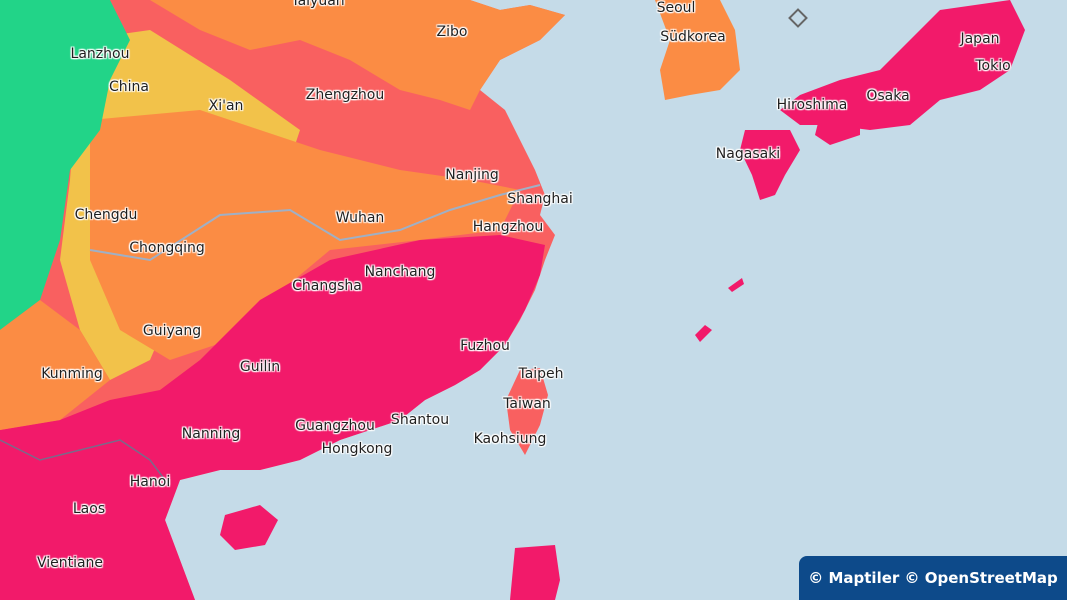 This screenshot has width=1067, height=600. Describe the element at coordinates (485, 346) in the screenshot. I see `city-label-fuzhou: Fuzhou` at that location.